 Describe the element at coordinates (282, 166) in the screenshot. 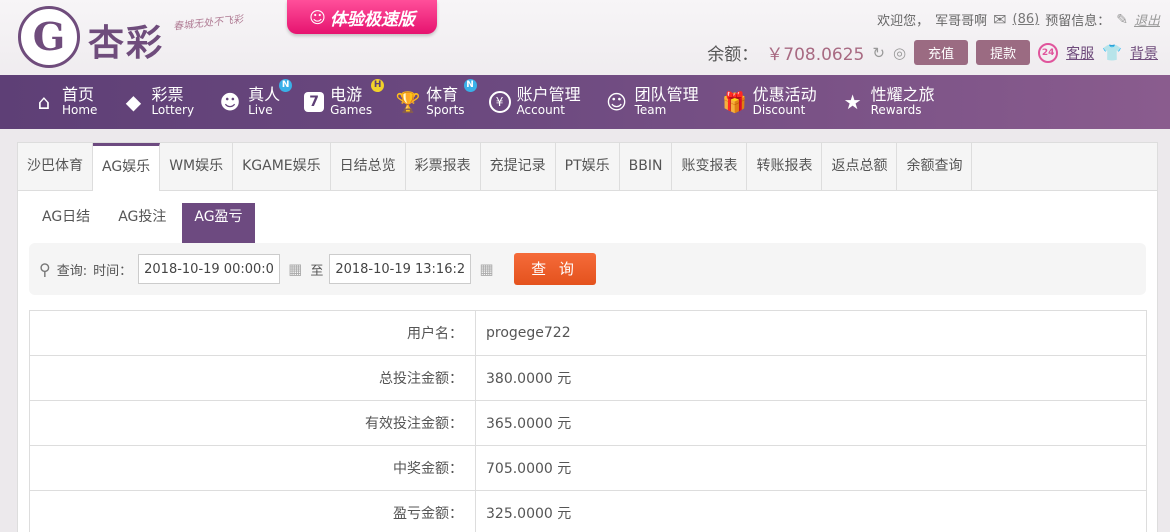

I see `tab-kgame: KGAME娱乐` at that location.